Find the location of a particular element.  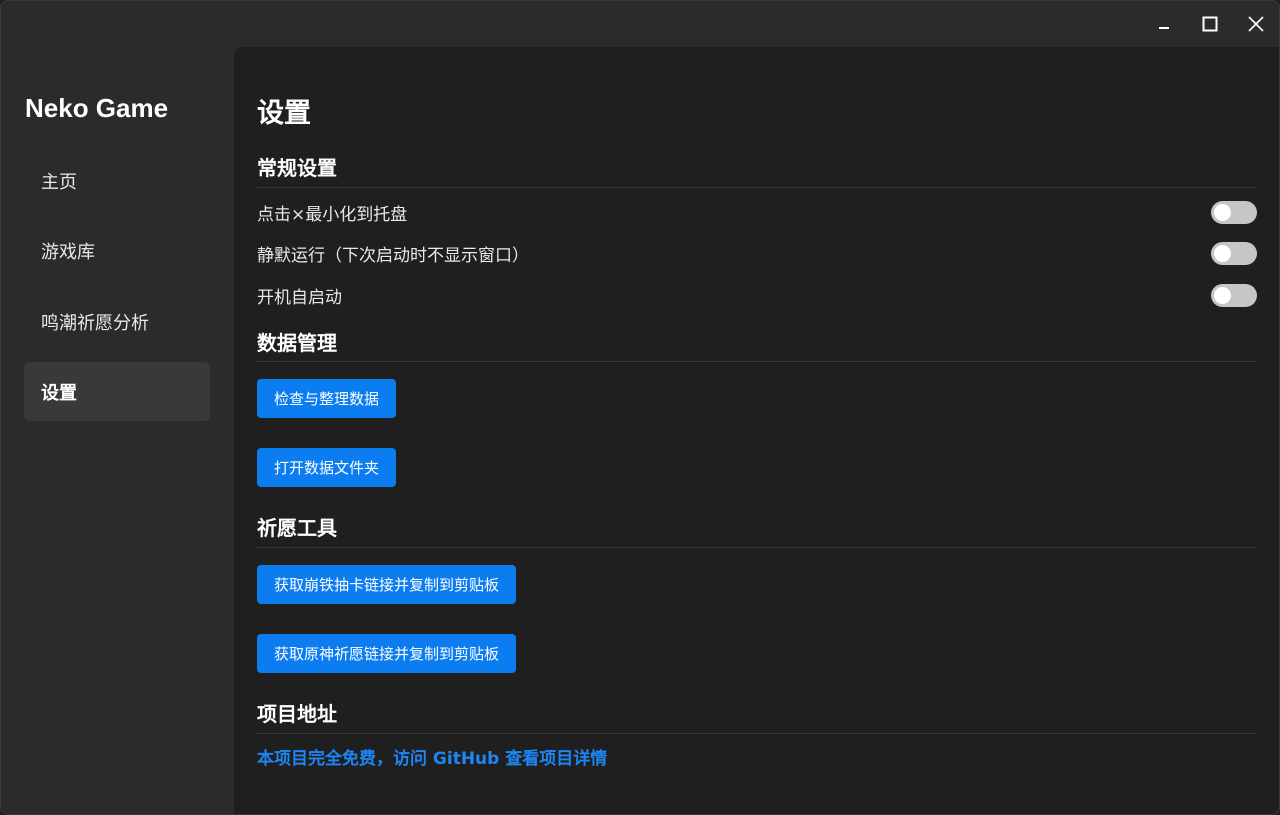

open-data-folder-button: 打开数据文件夹 is located at coordinates (327, 467).